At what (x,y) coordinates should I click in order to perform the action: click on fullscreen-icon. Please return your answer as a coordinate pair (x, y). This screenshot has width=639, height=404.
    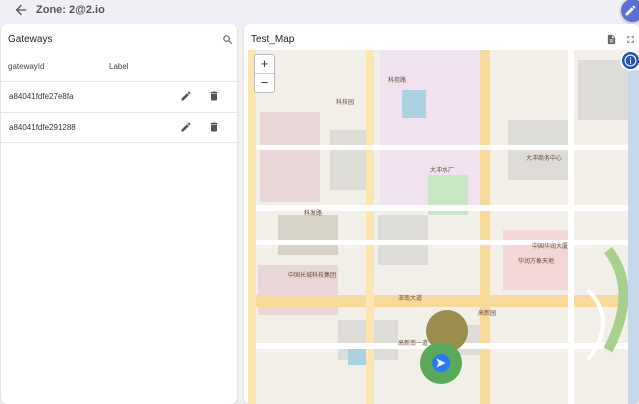
    Looking at the image, I should click on (630, 39).